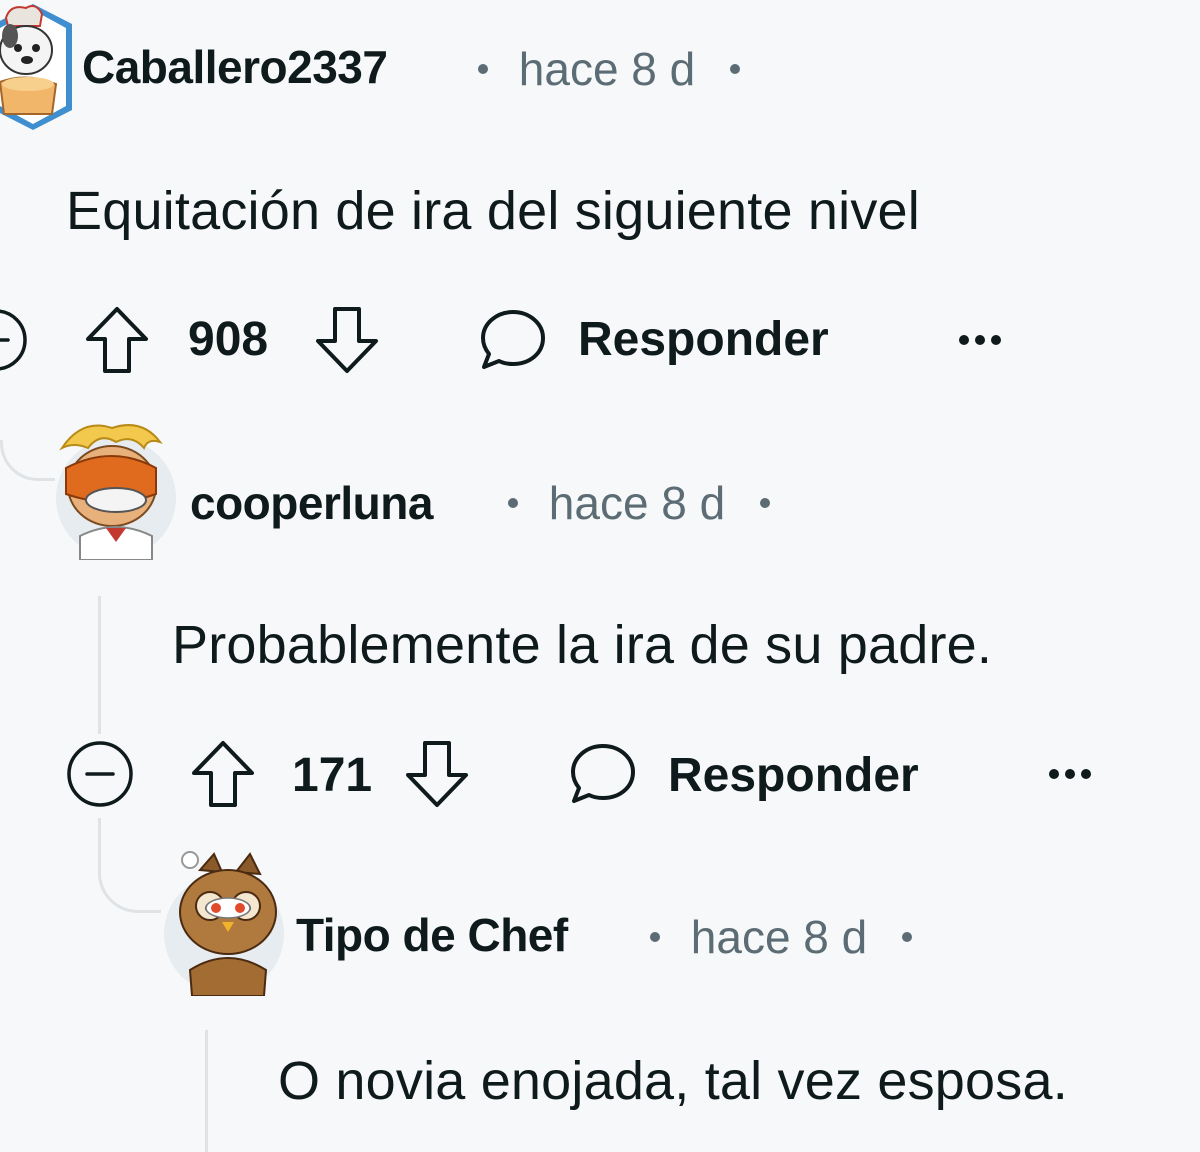 Image resolution: width=1200 pixels, height=1152 pixels. What do you see at coordinates (228, 339) in the screenshot?
I see `vote-count: 908` at bounding box center [228, 339].